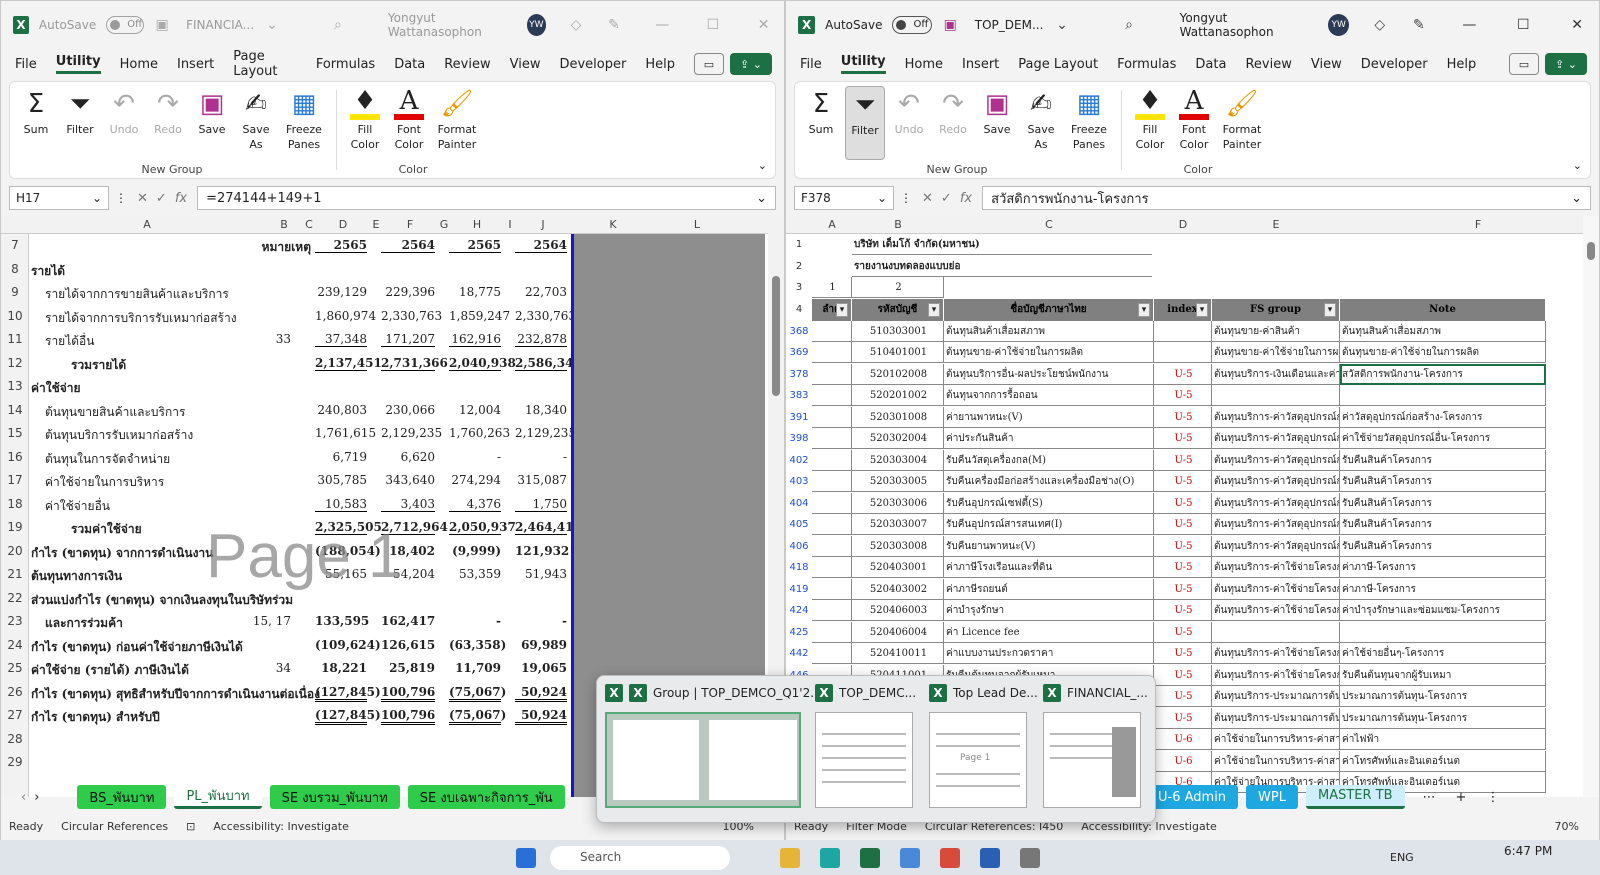  What do you see at coordinates (1268, 64) in the screenshot?
I see `menu-review: Review` at bounding box center [1268, 64].